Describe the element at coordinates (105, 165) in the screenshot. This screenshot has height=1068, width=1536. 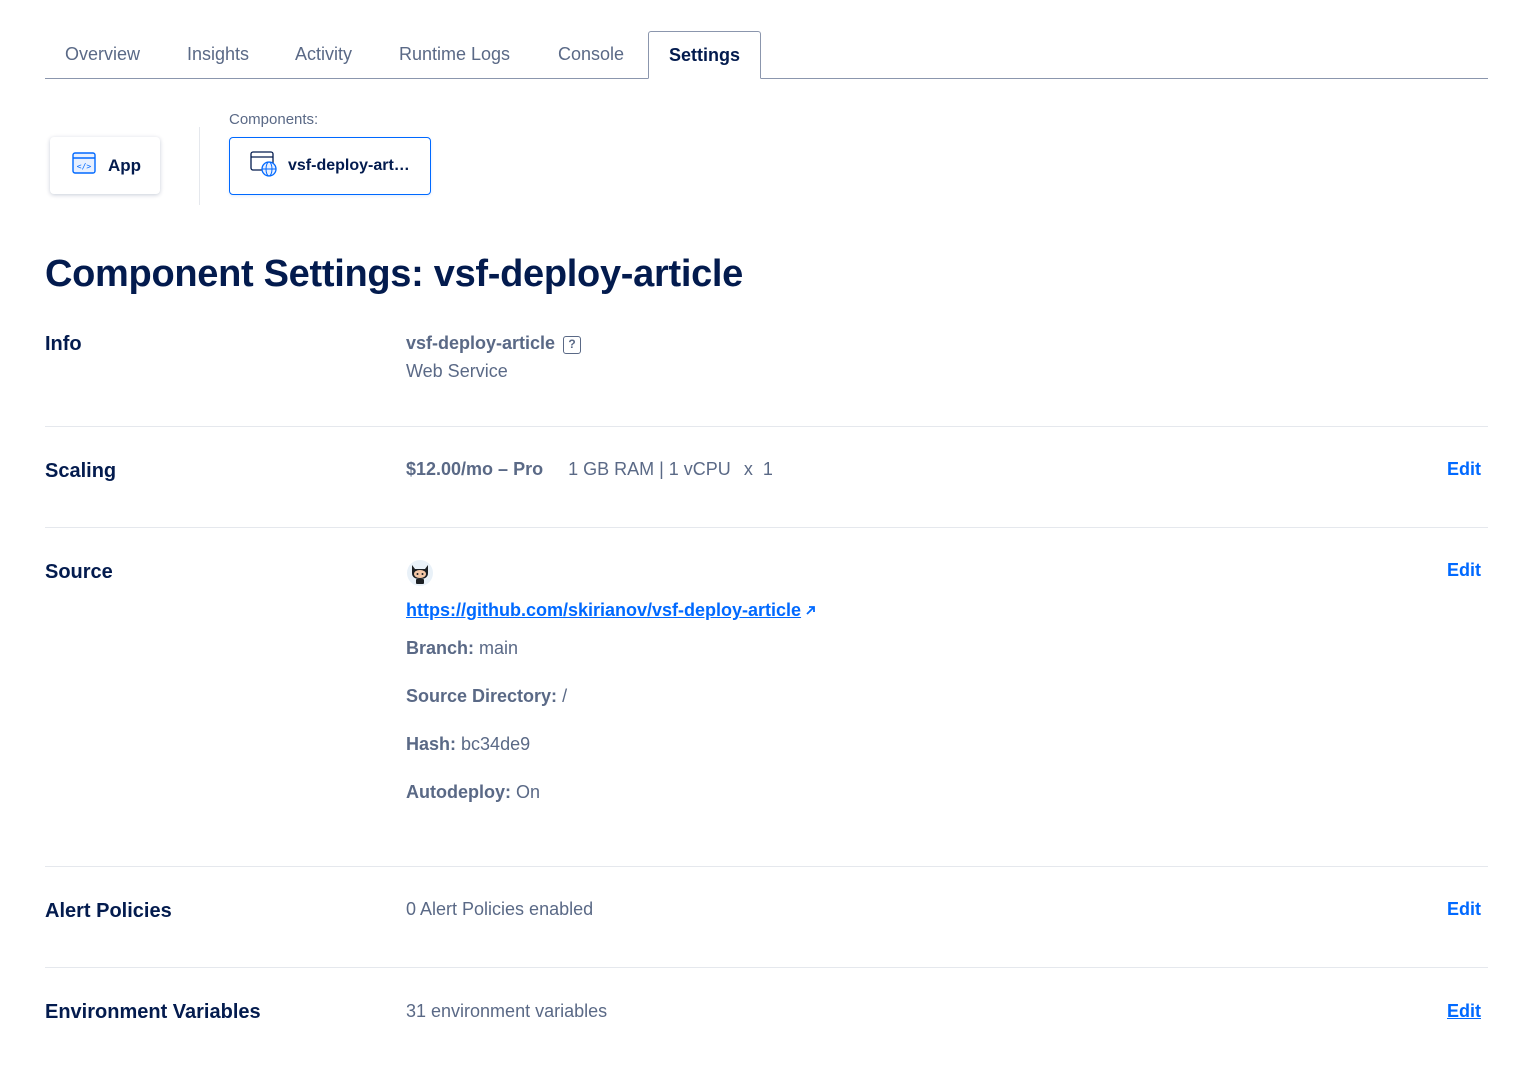
I see `component-app-card: </> App` at that location.